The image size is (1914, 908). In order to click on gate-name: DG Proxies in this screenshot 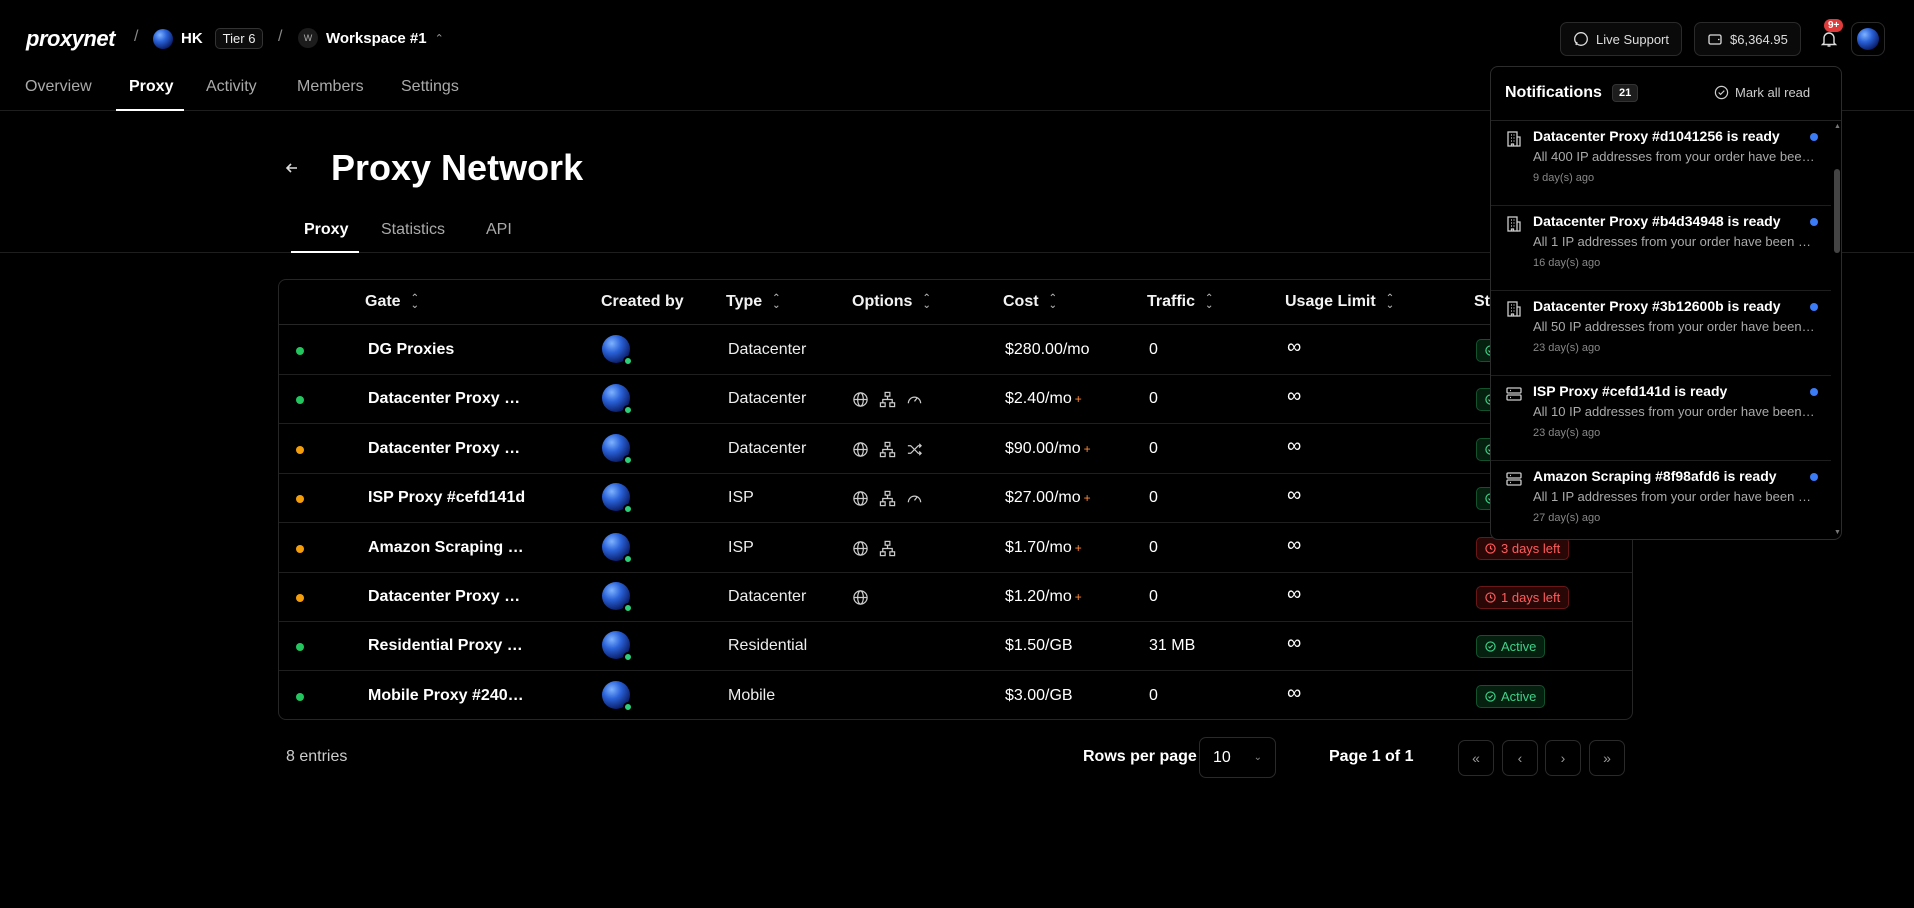, I will do `click(448, 350)`.